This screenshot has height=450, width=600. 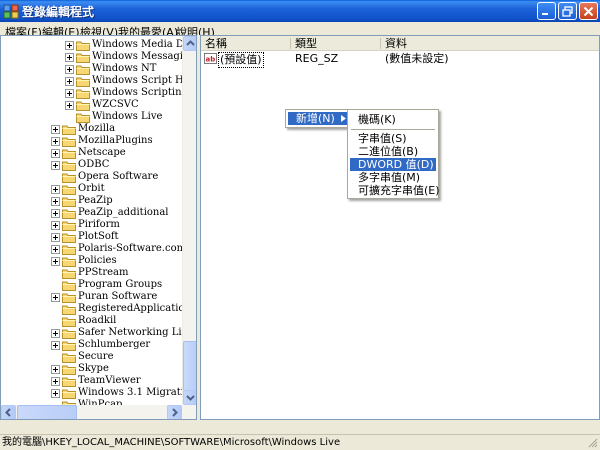 What do you see at coordinates (47, 412) in the screenshot?
I see `hscroll-thumb` at bounding box center [47, 412].